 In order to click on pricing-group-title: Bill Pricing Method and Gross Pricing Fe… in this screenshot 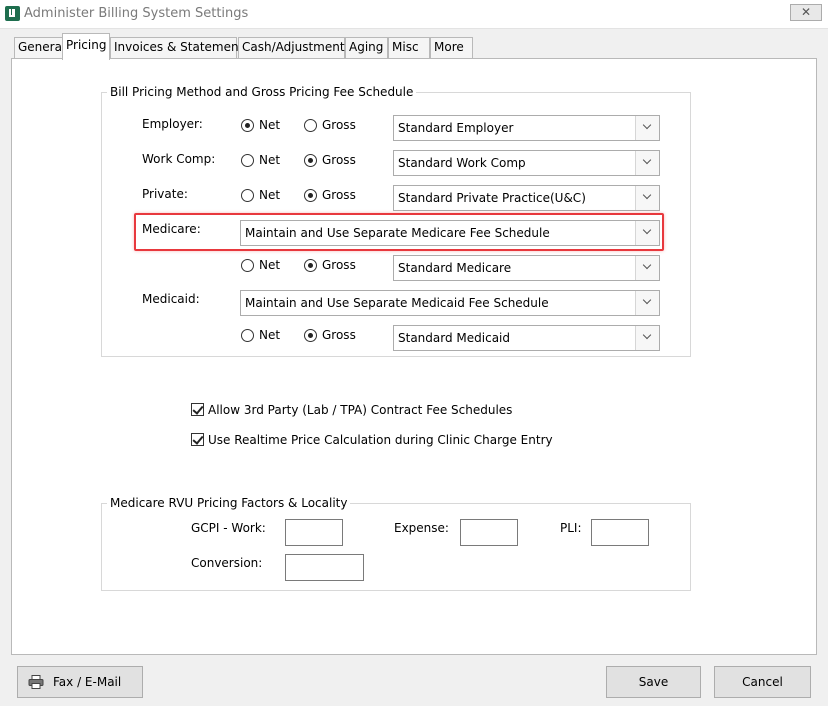, I will do `click(262, 92)`.